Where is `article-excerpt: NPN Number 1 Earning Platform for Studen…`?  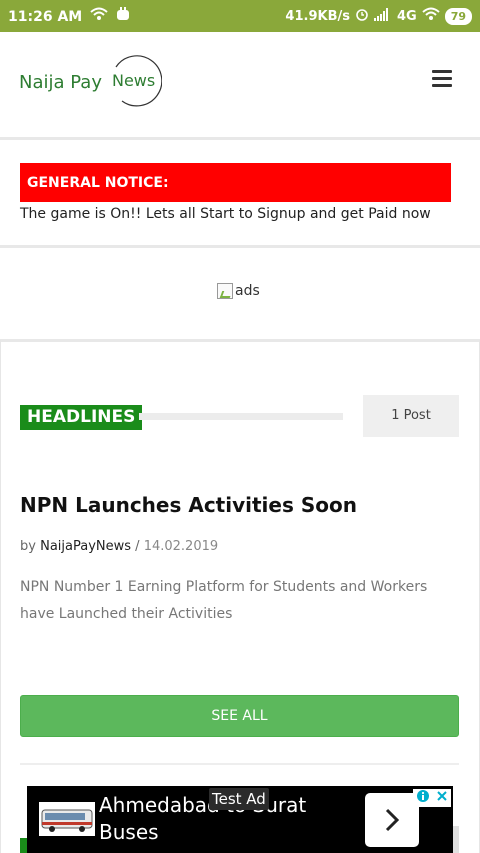 article-excerpt: NPN Number 1 Earning Platform for Studen… is located at coordinates (224, 600).